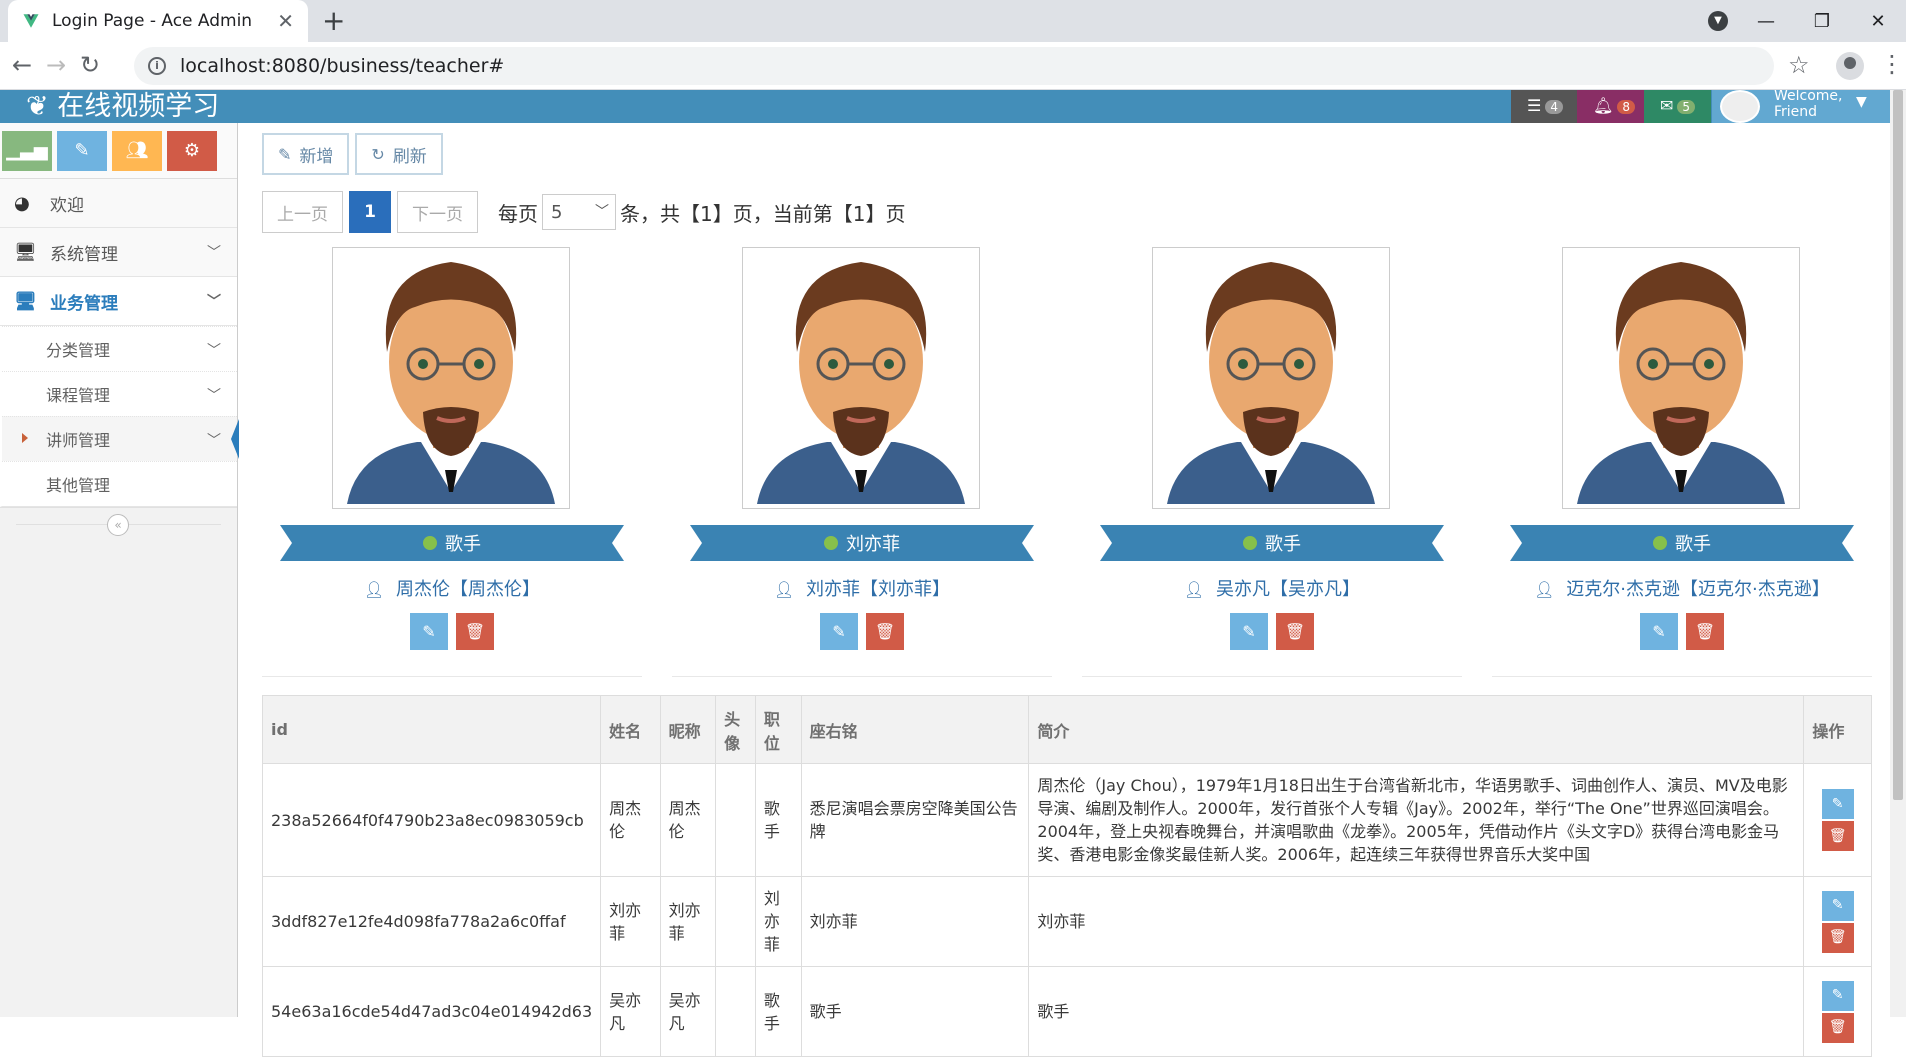 This screenshot has width=1906, height=1057. Describe the element at coordinates (468, 589) in the screenshot. I see `teacher-name: 周杰伦【周杰伦】` at that location.